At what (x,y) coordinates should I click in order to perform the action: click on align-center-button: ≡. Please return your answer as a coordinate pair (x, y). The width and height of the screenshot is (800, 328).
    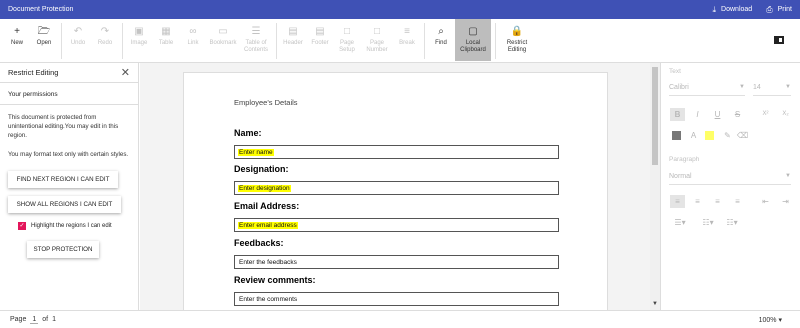
    Looking at the image, I should click on (697, 201).